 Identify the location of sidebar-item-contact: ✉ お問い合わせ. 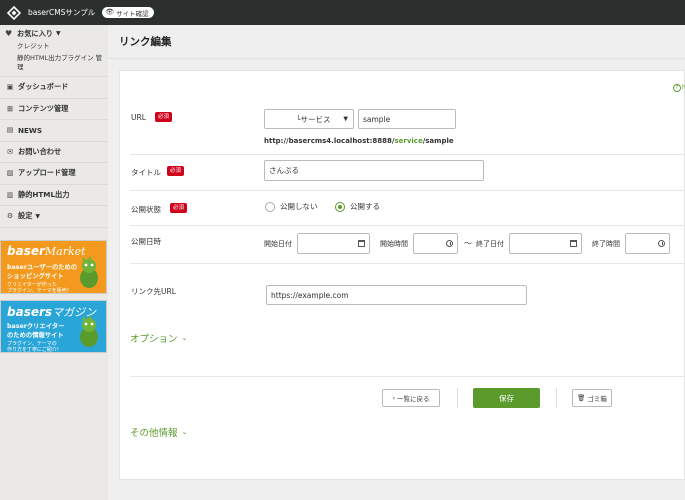
(54, 152).